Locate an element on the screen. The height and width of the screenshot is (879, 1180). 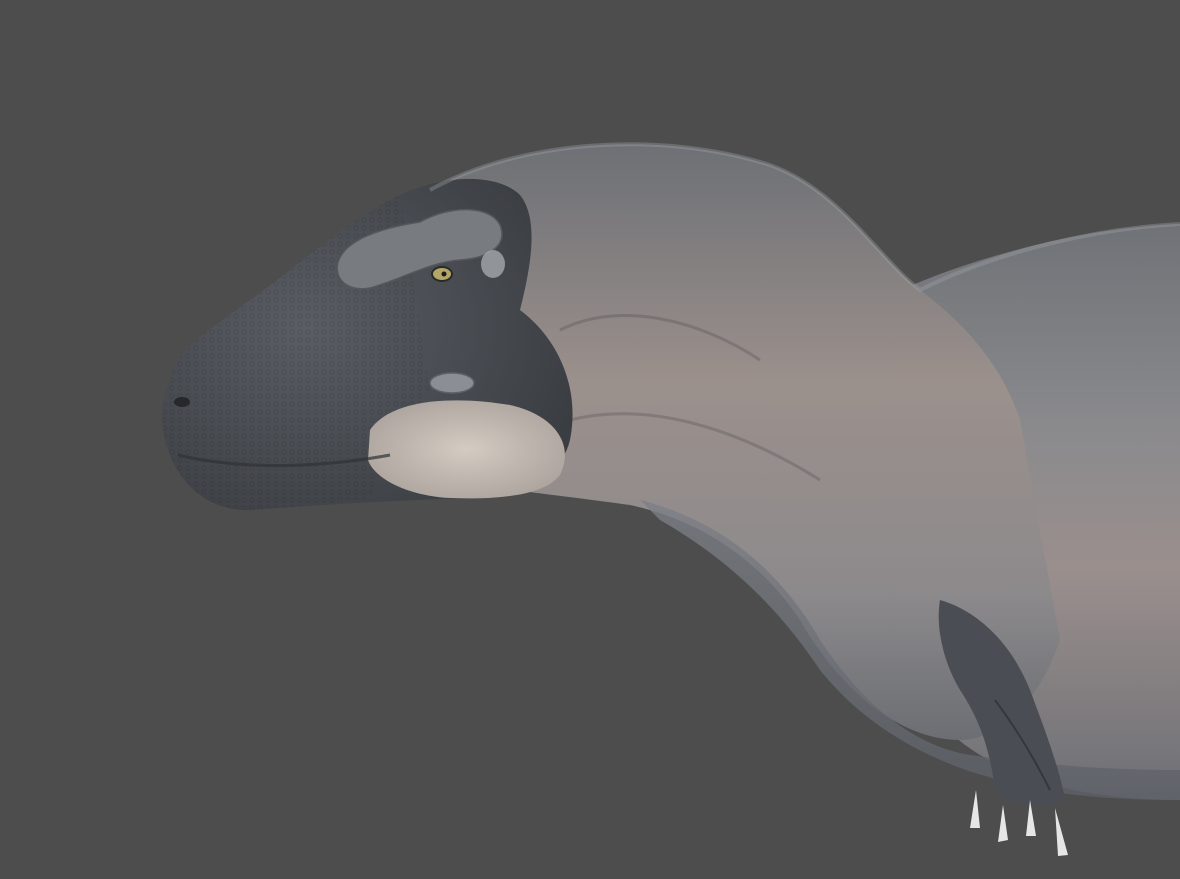
eye-pupil is located at coordinates (444, 274).